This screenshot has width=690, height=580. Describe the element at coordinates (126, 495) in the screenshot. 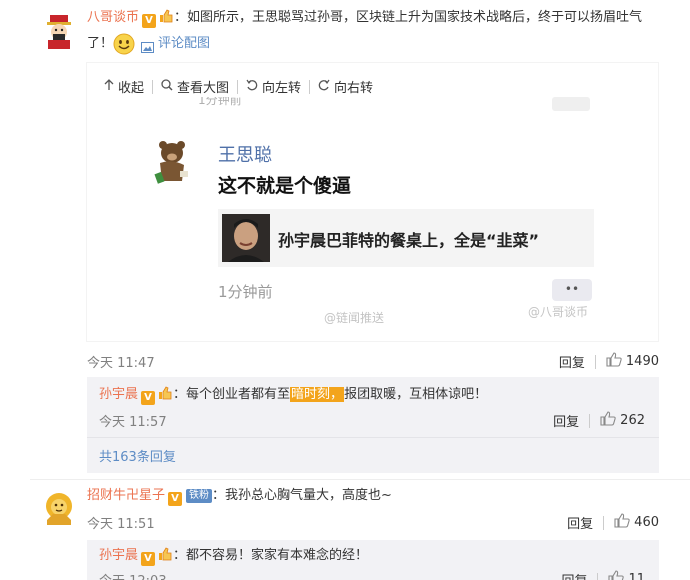

I see `comment-author: 招财牛卍星子` at that location.